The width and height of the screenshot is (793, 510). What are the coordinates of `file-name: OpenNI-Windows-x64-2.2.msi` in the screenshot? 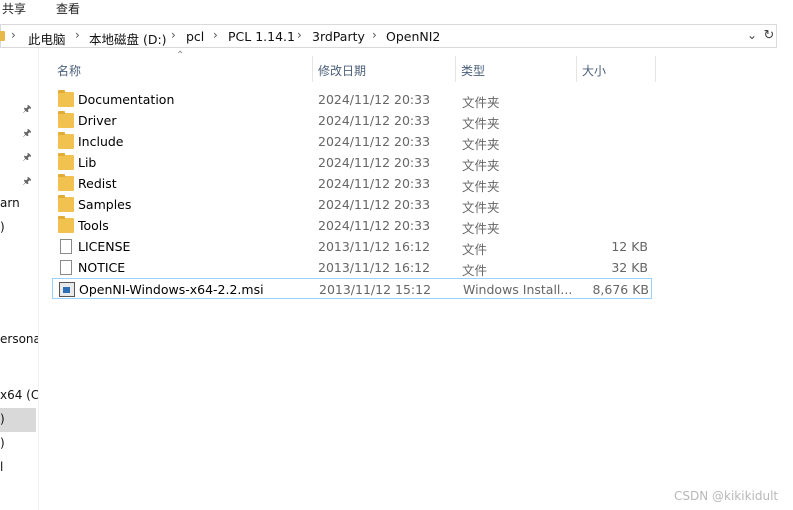 It's located at (171, 289).